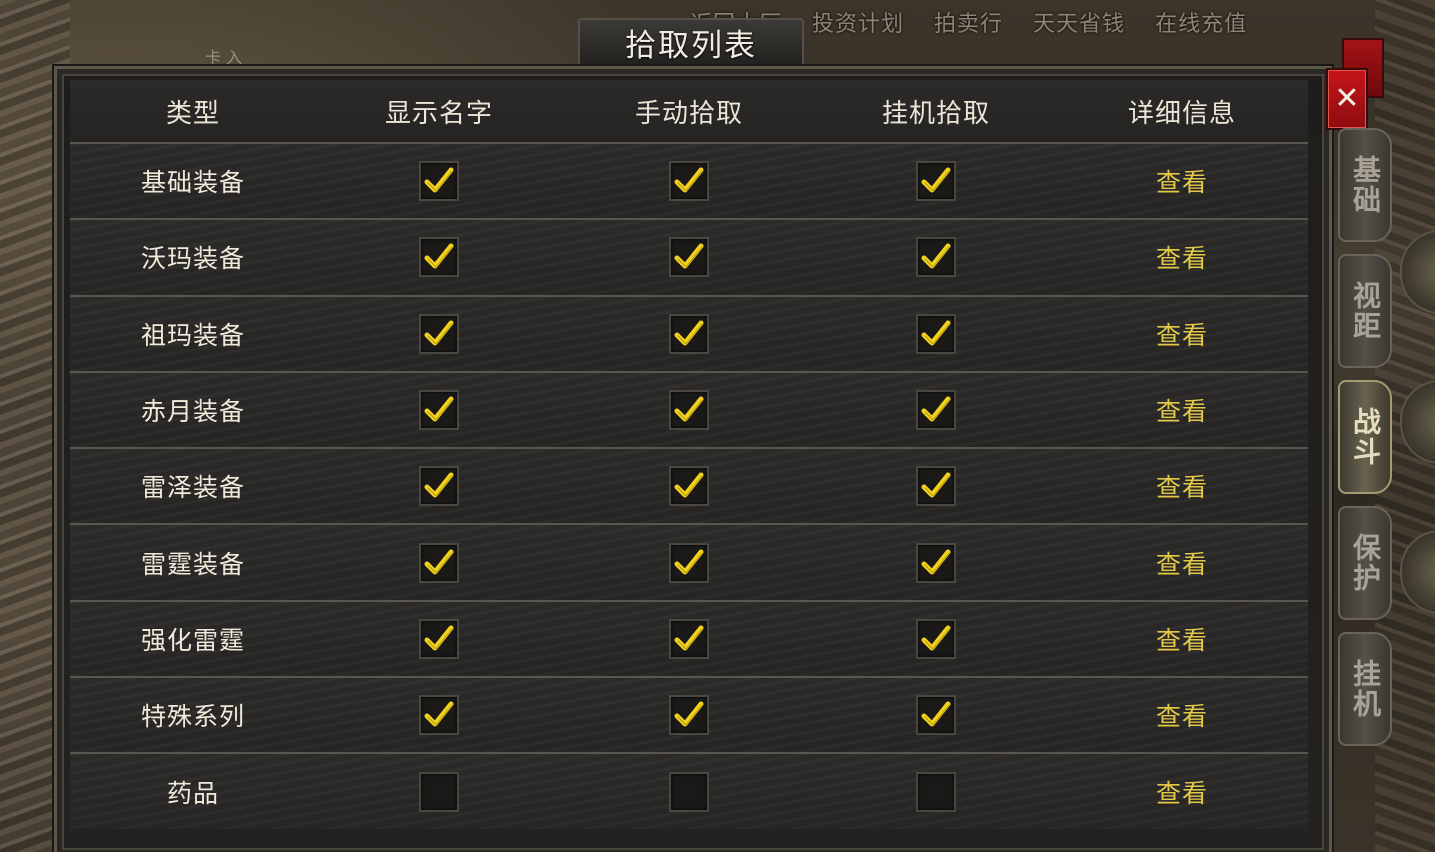 The width and height of the screenshot is (1435, 852). I want to click on side-tab-label: 战斗, so click(1365, 437).